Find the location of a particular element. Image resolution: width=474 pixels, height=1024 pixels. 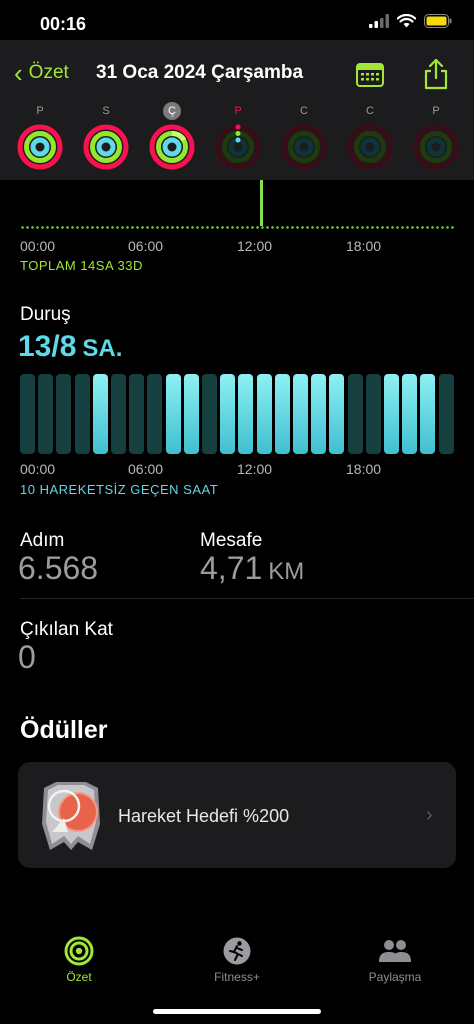

award-badge-icon is located at coordinates (71, 818).